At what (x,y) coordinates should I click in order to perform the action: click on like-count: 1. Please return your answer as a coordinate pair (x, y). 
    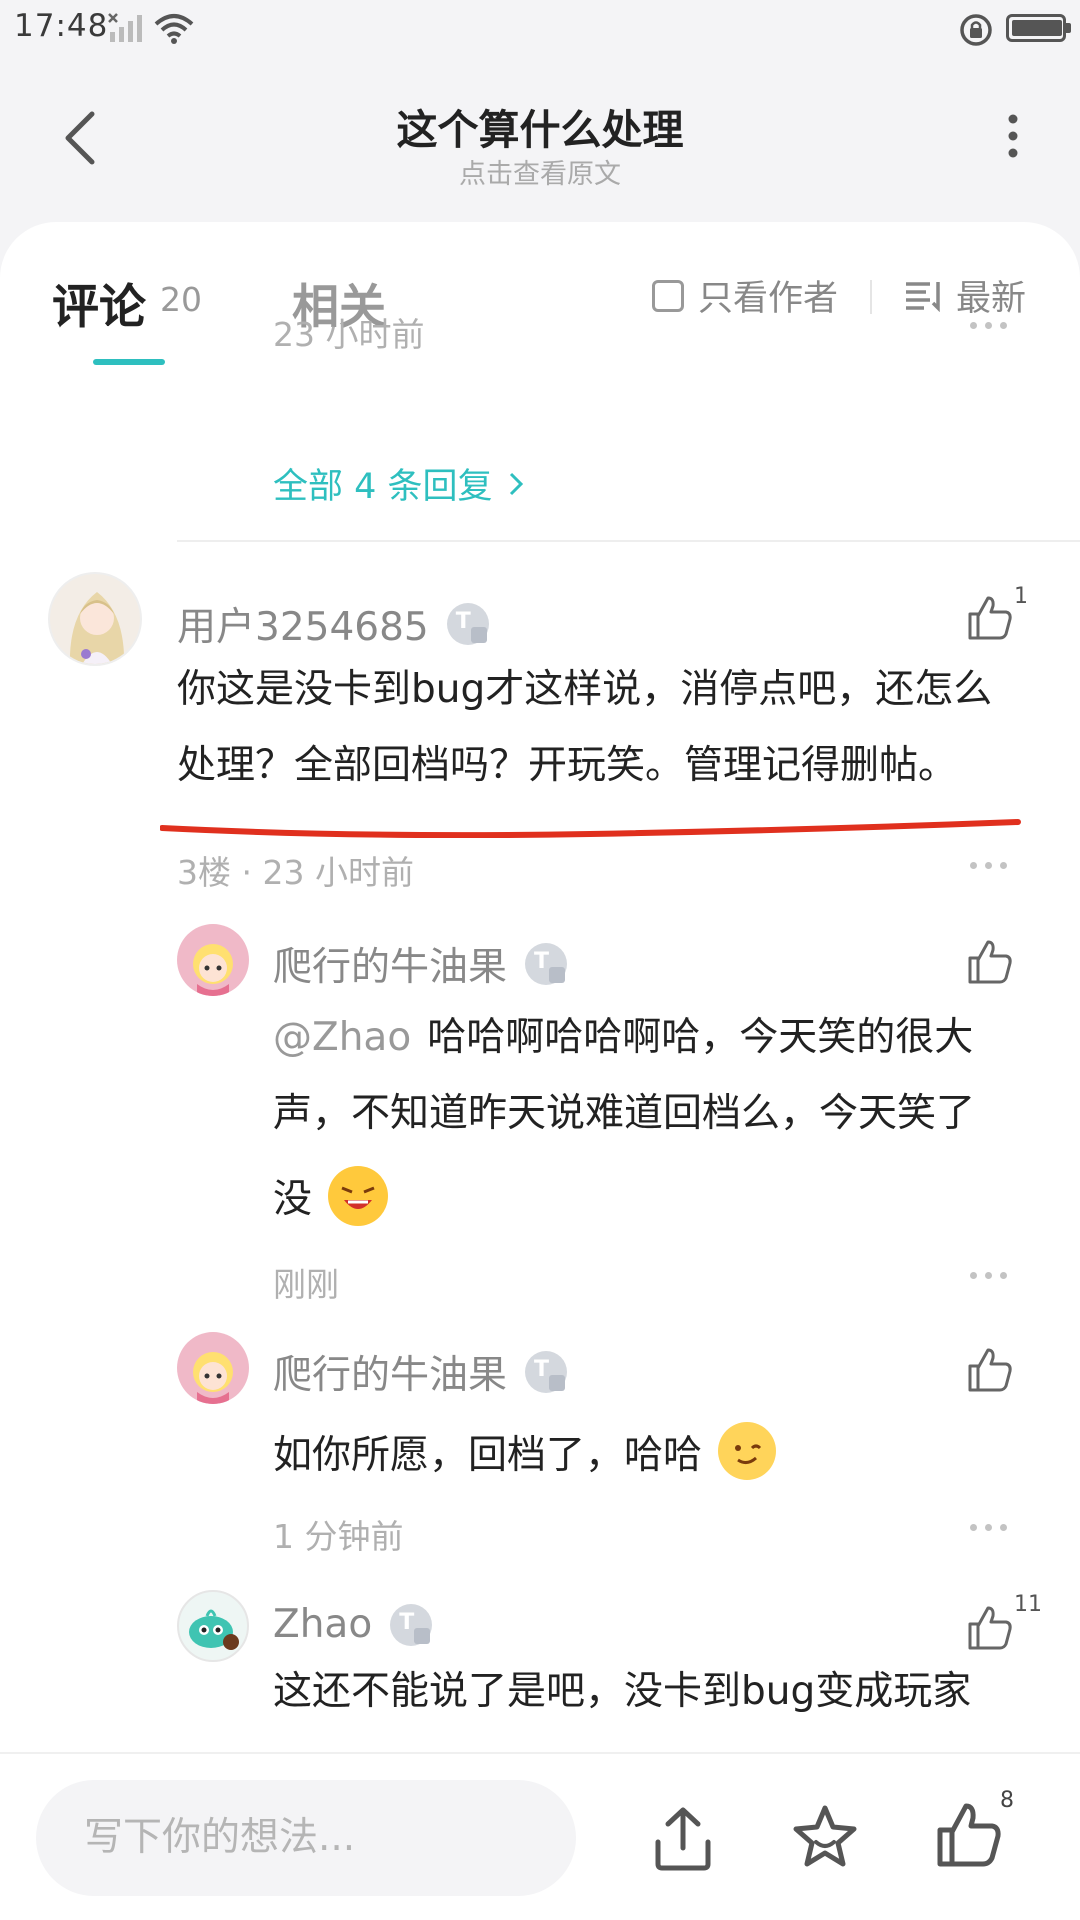
    Looking at the image, I should click on (1021, 596).